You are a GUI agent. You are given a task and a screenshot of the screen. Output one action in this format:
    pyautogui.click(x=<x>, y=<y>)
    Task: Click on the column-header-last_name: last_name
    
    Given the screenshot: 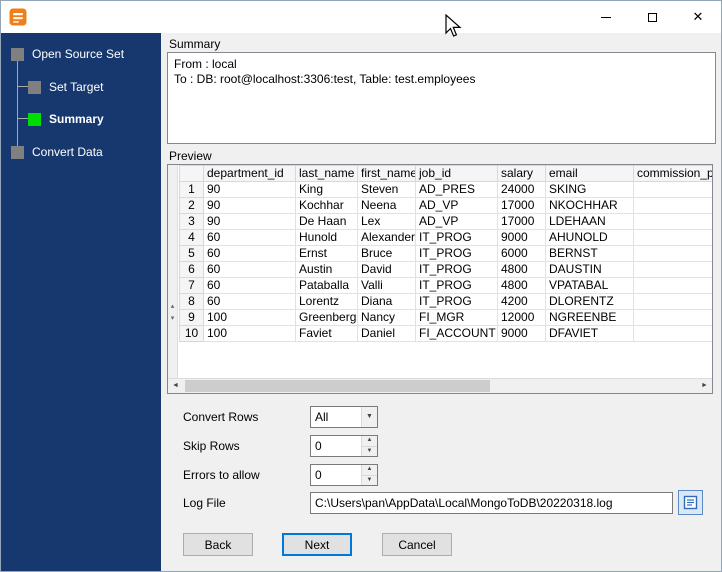 What is the action you would take?
    pyautogui.click(x=326, y=173)
    